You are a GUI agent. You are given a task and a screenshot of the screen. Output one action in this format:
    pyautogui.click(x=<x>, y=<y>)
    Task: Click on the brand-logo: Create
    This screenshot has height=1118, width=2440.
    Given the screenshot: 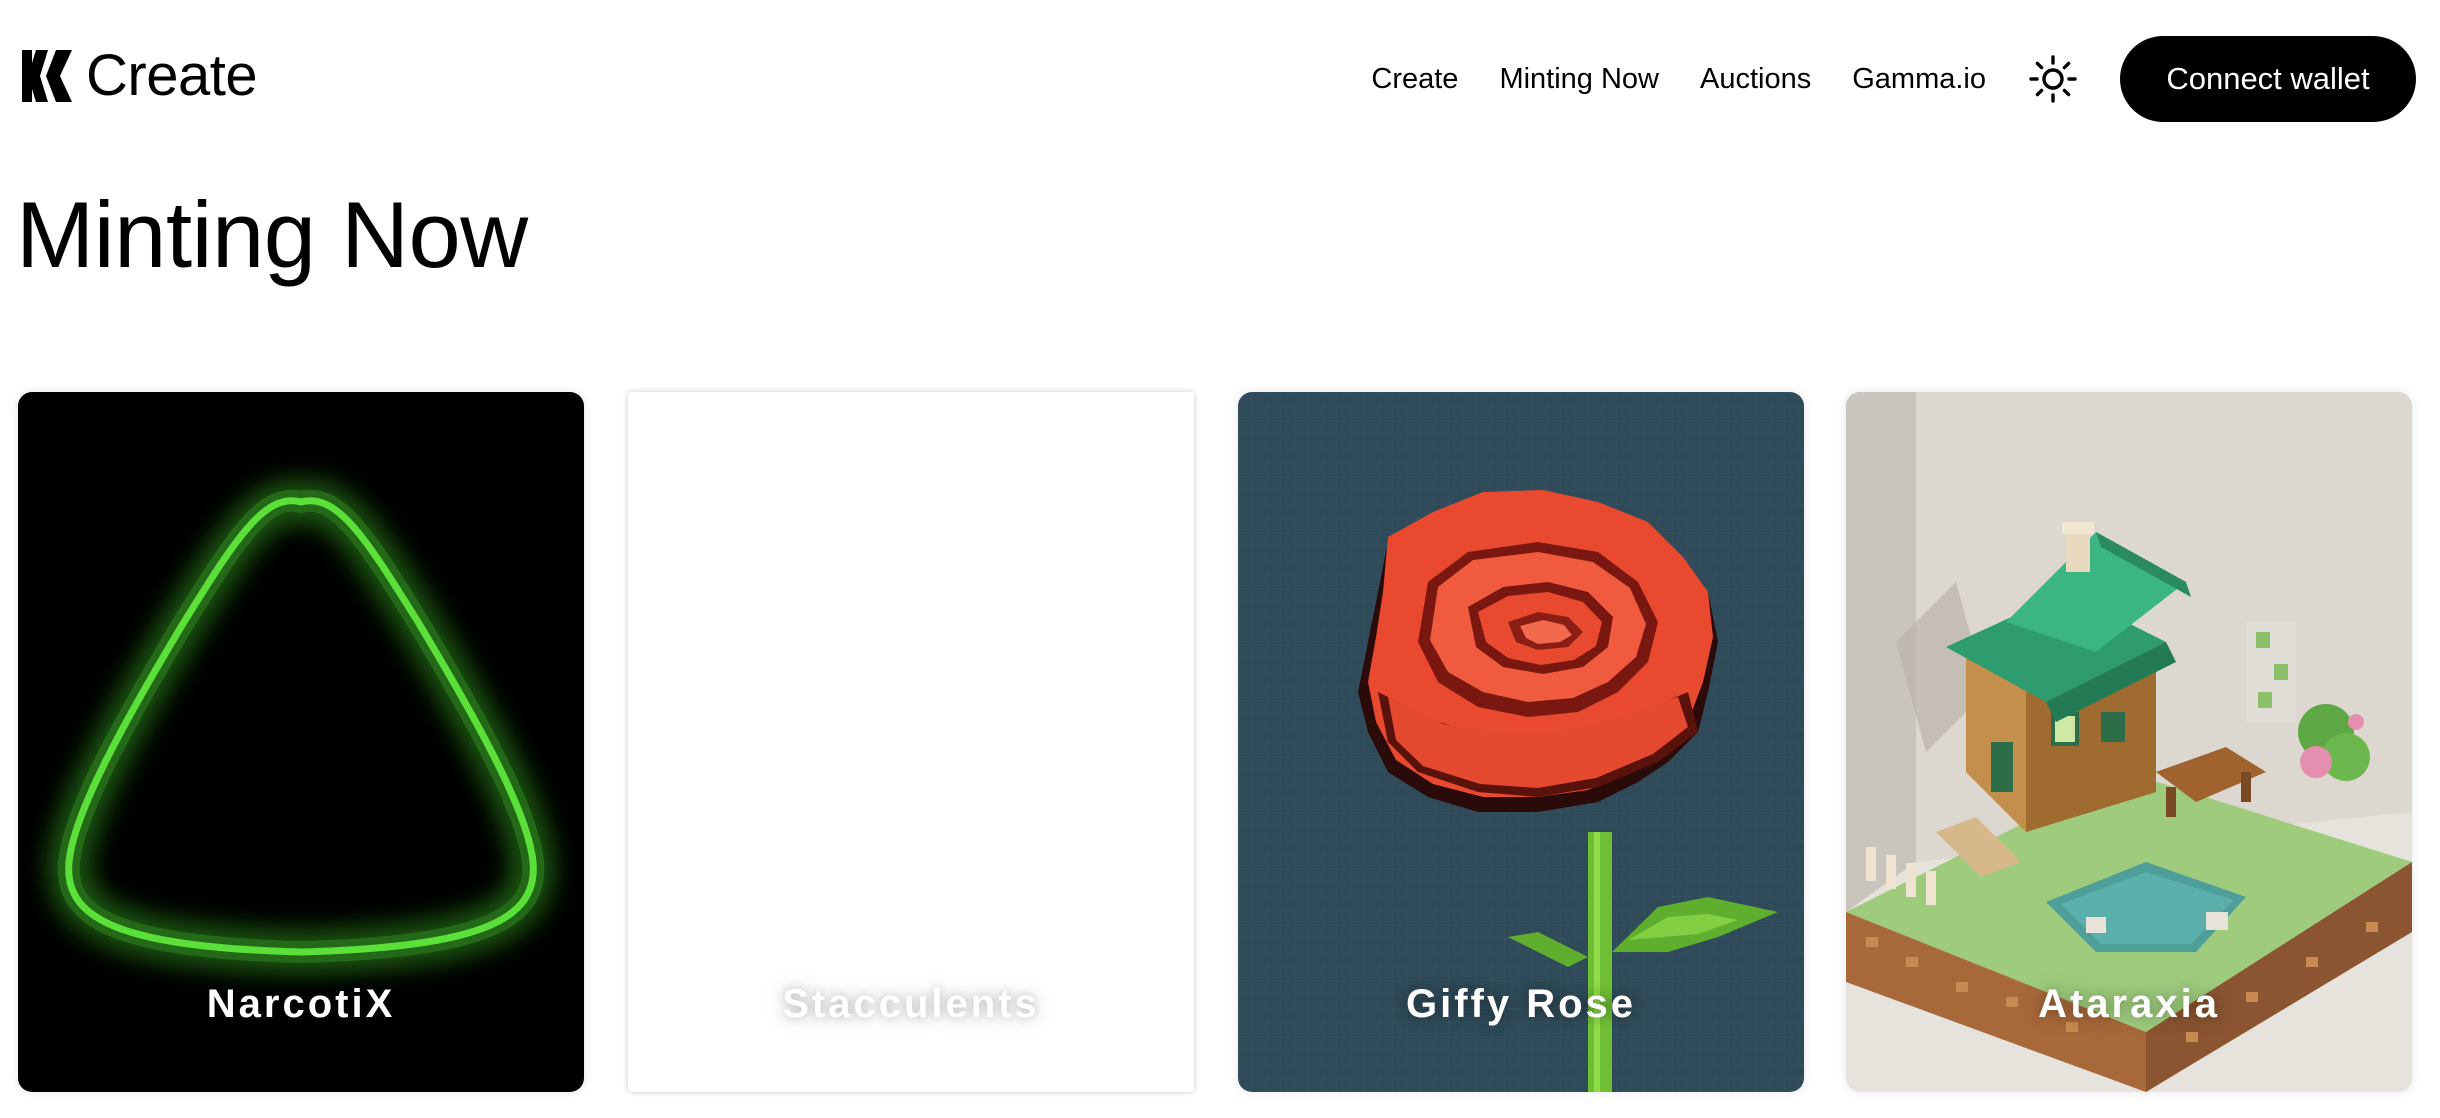 What is the action you would take?
    pyautogui.click(x=140, y=75)
    